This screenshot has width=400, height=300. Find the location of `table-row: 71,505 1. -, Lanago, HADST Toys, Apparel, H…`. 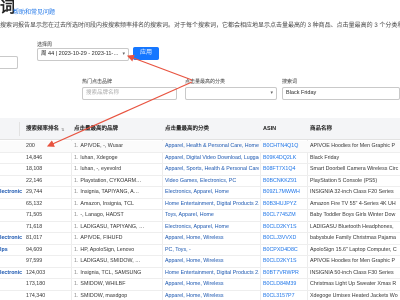

table-row: 71,505 1. -, Lanago, HADST Toys, Apparel, H… is located at coordinates (200, 216).